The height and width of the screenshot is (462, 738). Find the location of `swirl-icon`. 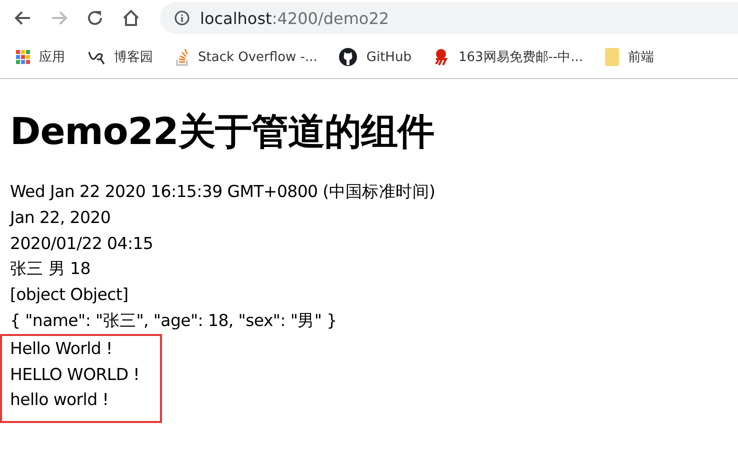

swirl-icon is located at coordinates (96, 57).